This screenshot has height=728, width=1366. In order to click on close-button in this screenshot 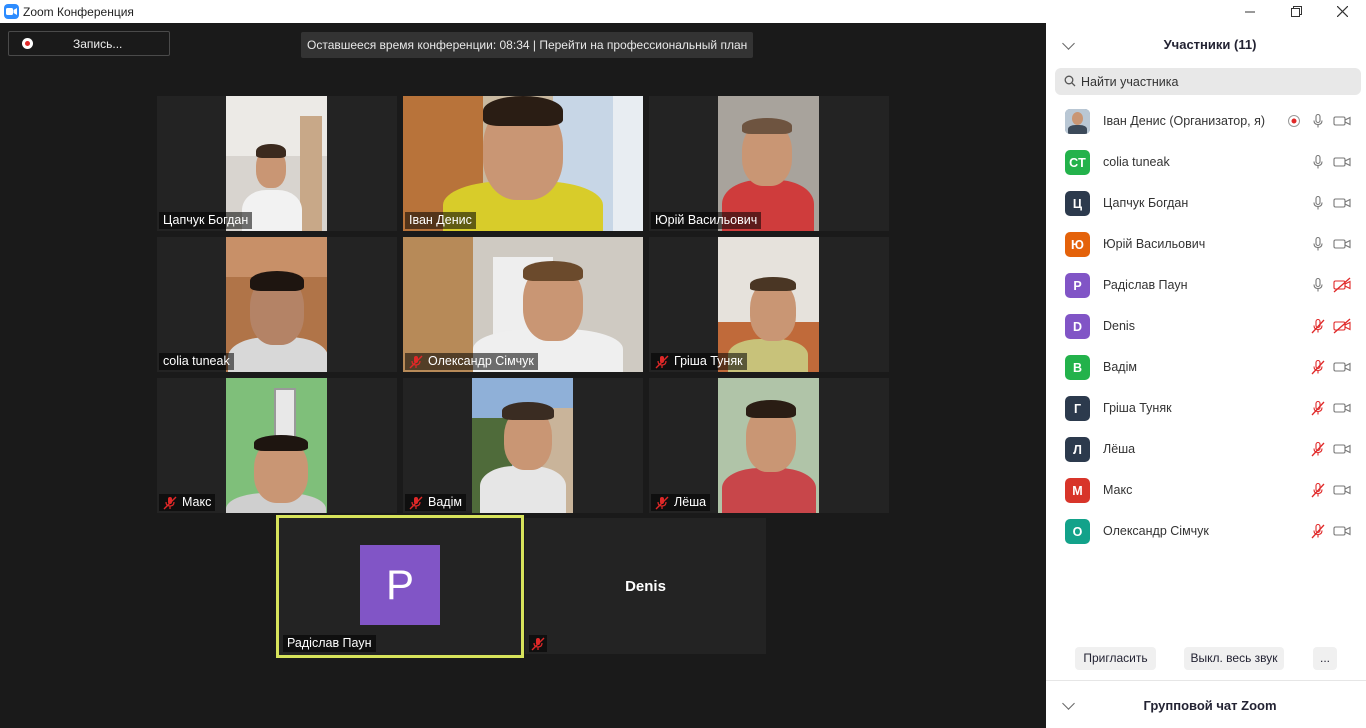, I will do `click(1342, 11)`.